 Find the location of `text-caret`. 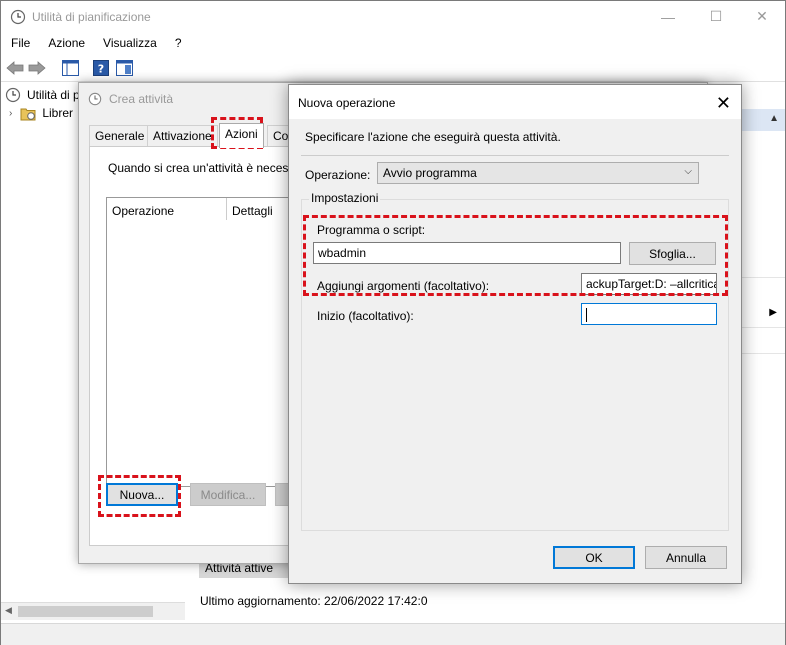

text-caret is located at coordinates (586, 314).